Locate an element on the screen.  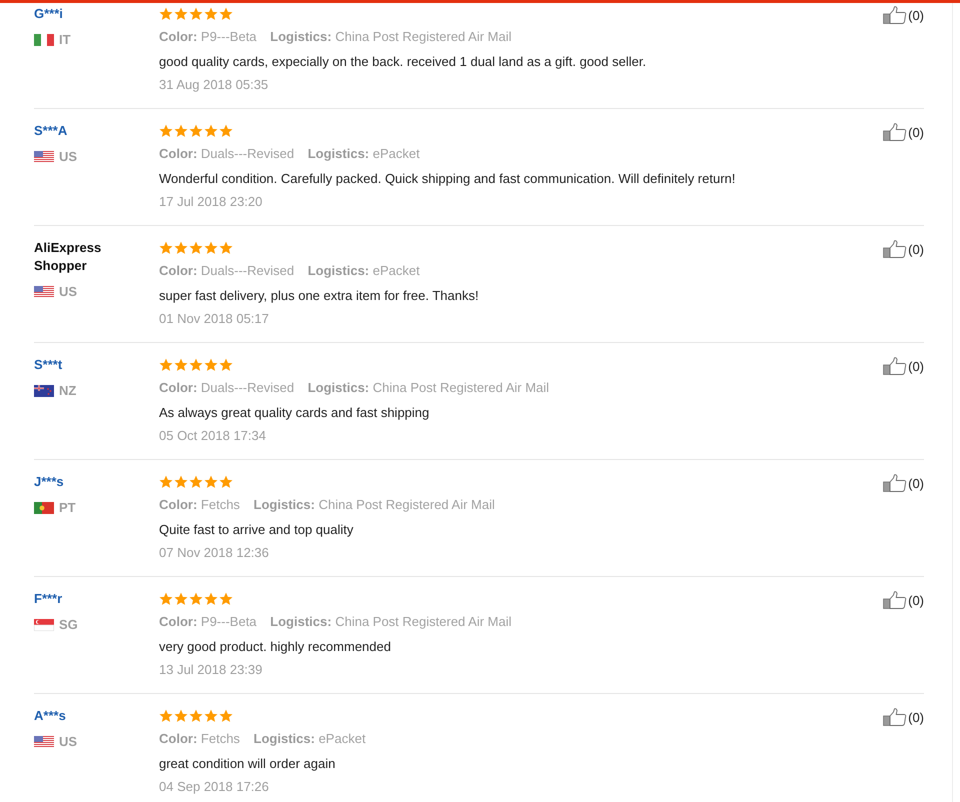
country-code: US is located at coordinates (68, 292).